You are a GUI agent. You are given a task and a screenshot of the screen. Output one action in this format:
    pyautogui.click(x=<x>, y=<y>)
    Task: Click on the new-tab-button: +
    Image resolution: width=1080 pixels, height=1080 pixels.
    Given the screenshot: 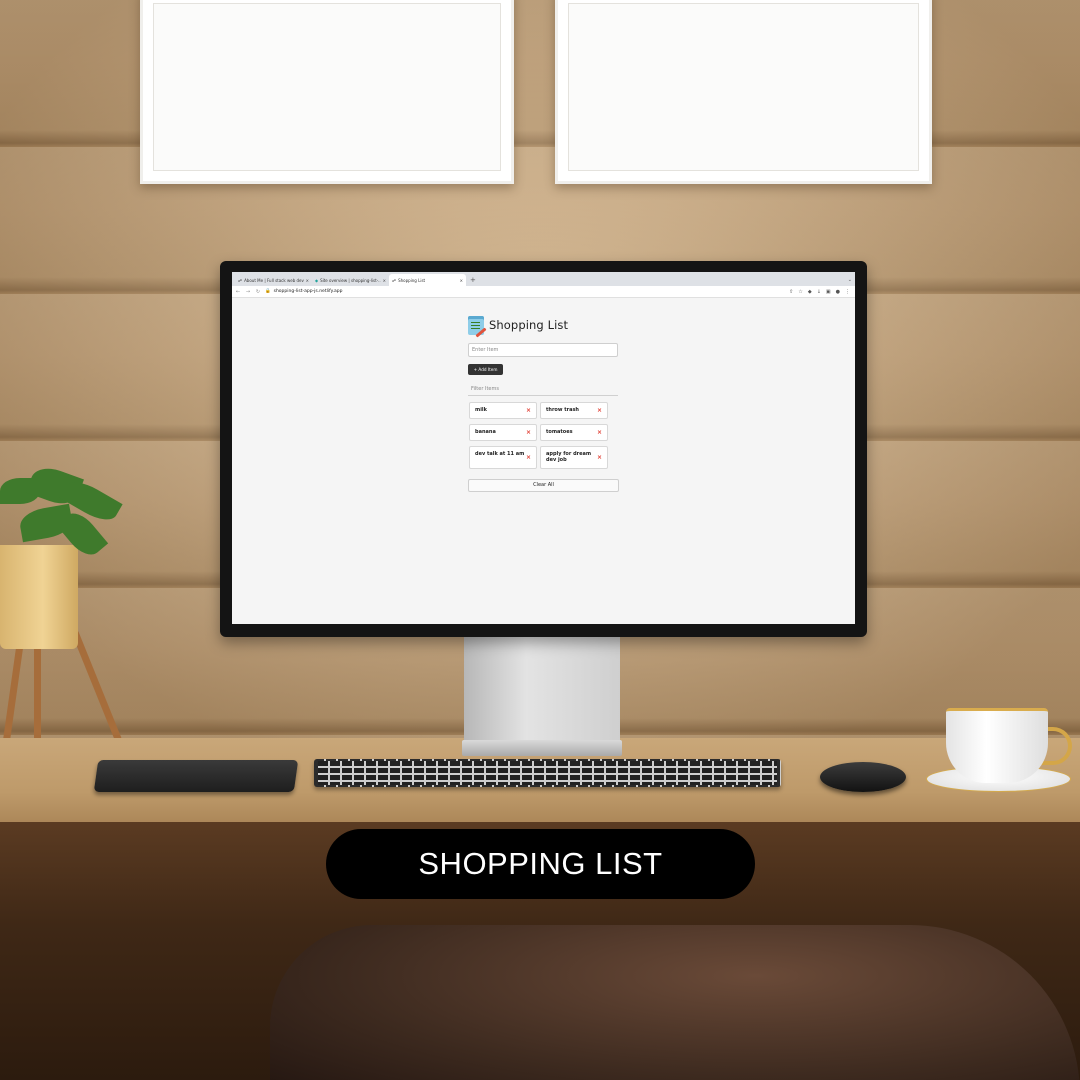 What is the action you would take?
    pyautogui.click(x=473, y=280)
    